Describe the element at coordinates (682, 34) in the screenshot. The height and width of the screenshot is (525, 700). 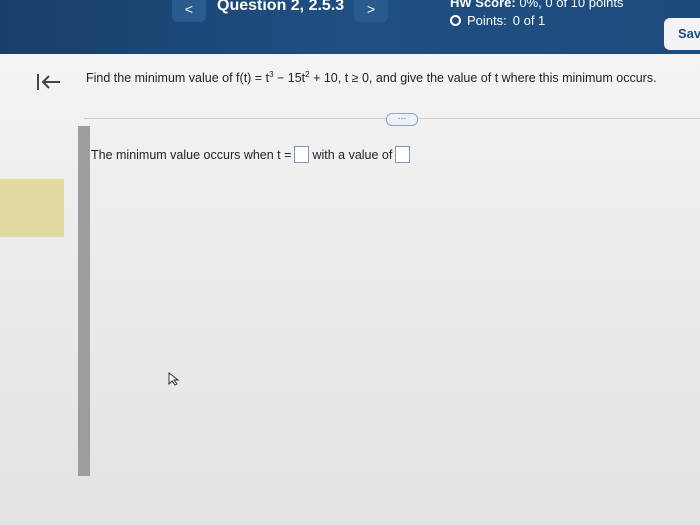
I see `save-button: Sav` at that location.